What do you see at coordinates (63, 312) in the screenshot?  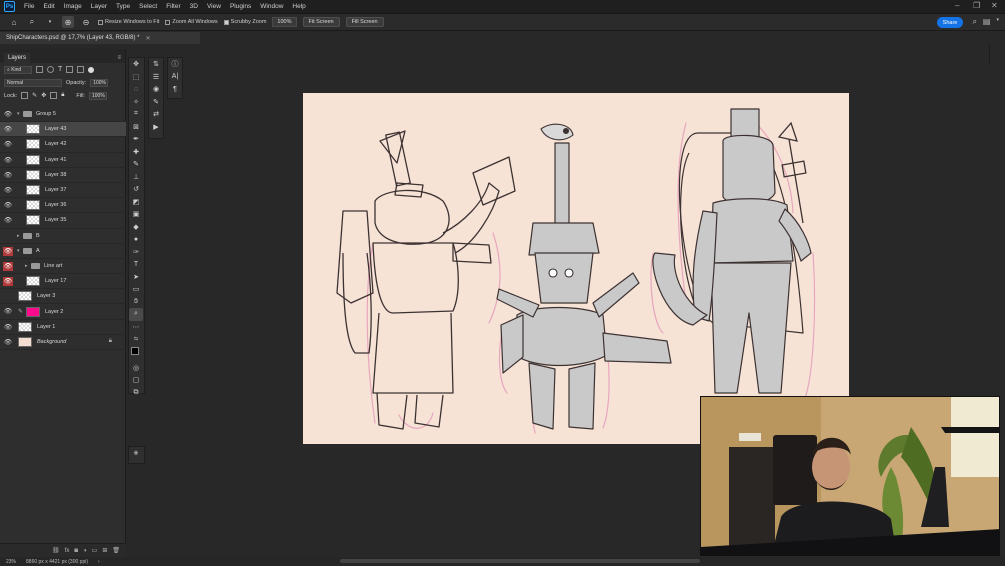 I see `layer-row: 👁︎ ✎ Layer 2` at bounding box center [63, 312].